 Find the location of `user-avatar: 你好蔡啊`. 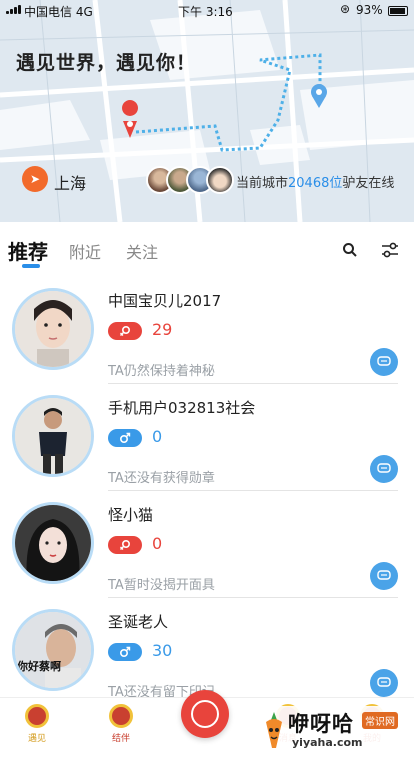

user-avatar: 你好蔡啊 is located at coordinates (53, 650).